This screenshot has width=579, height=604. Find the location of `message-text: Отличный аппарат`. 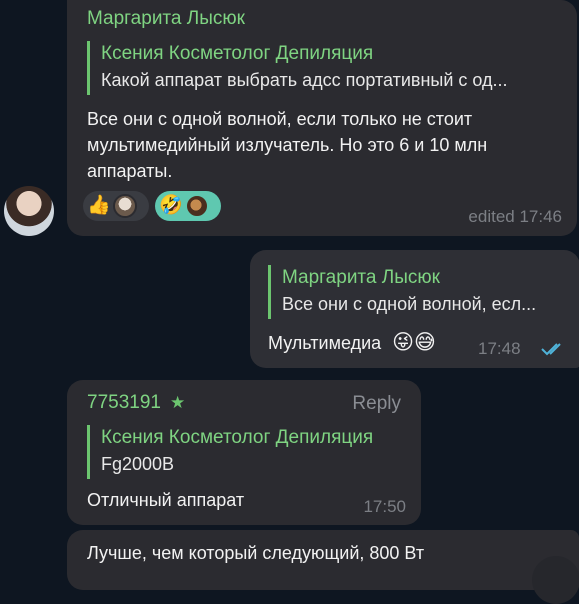

message-text: Отличный аппарат is located at coordinates (166, 500).